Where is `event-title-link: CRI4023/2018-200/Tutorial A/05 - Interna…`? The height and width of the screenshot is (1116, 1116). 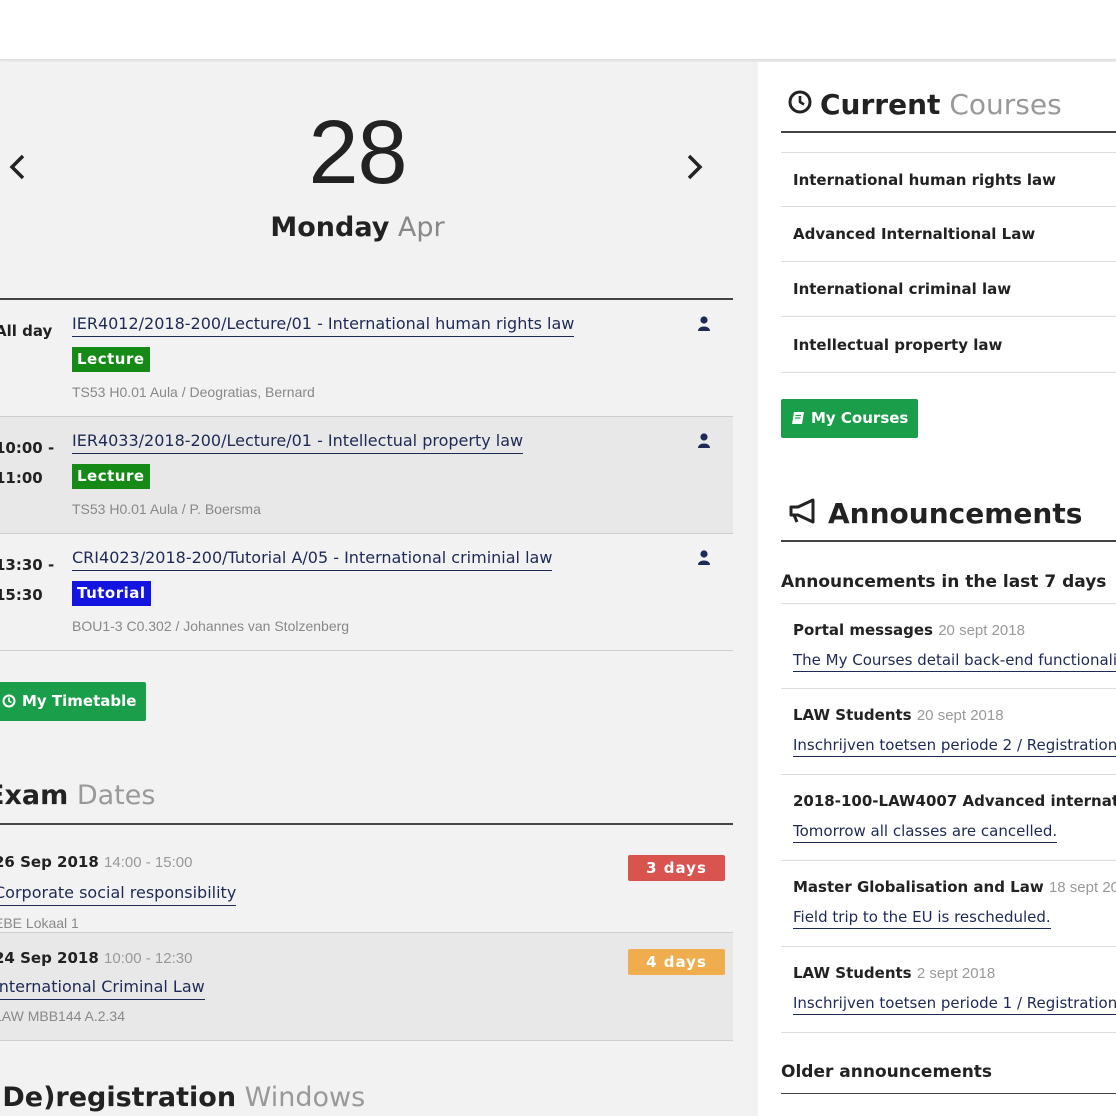 event-title-link: CRI4023/2018-200/Tutorial A/05 - Interna… is located at coordinates (312, 559).